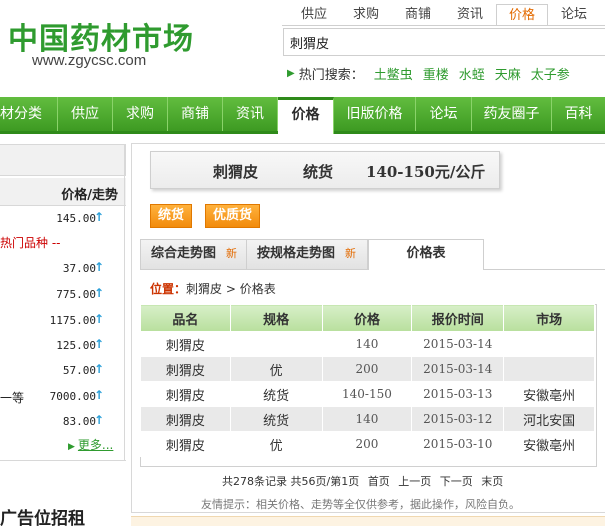 Image resolution: width=605 pixels, height=526 pixels. I want to click on sidebar-price-row: 1175.00 ↑, so click(63, 321).